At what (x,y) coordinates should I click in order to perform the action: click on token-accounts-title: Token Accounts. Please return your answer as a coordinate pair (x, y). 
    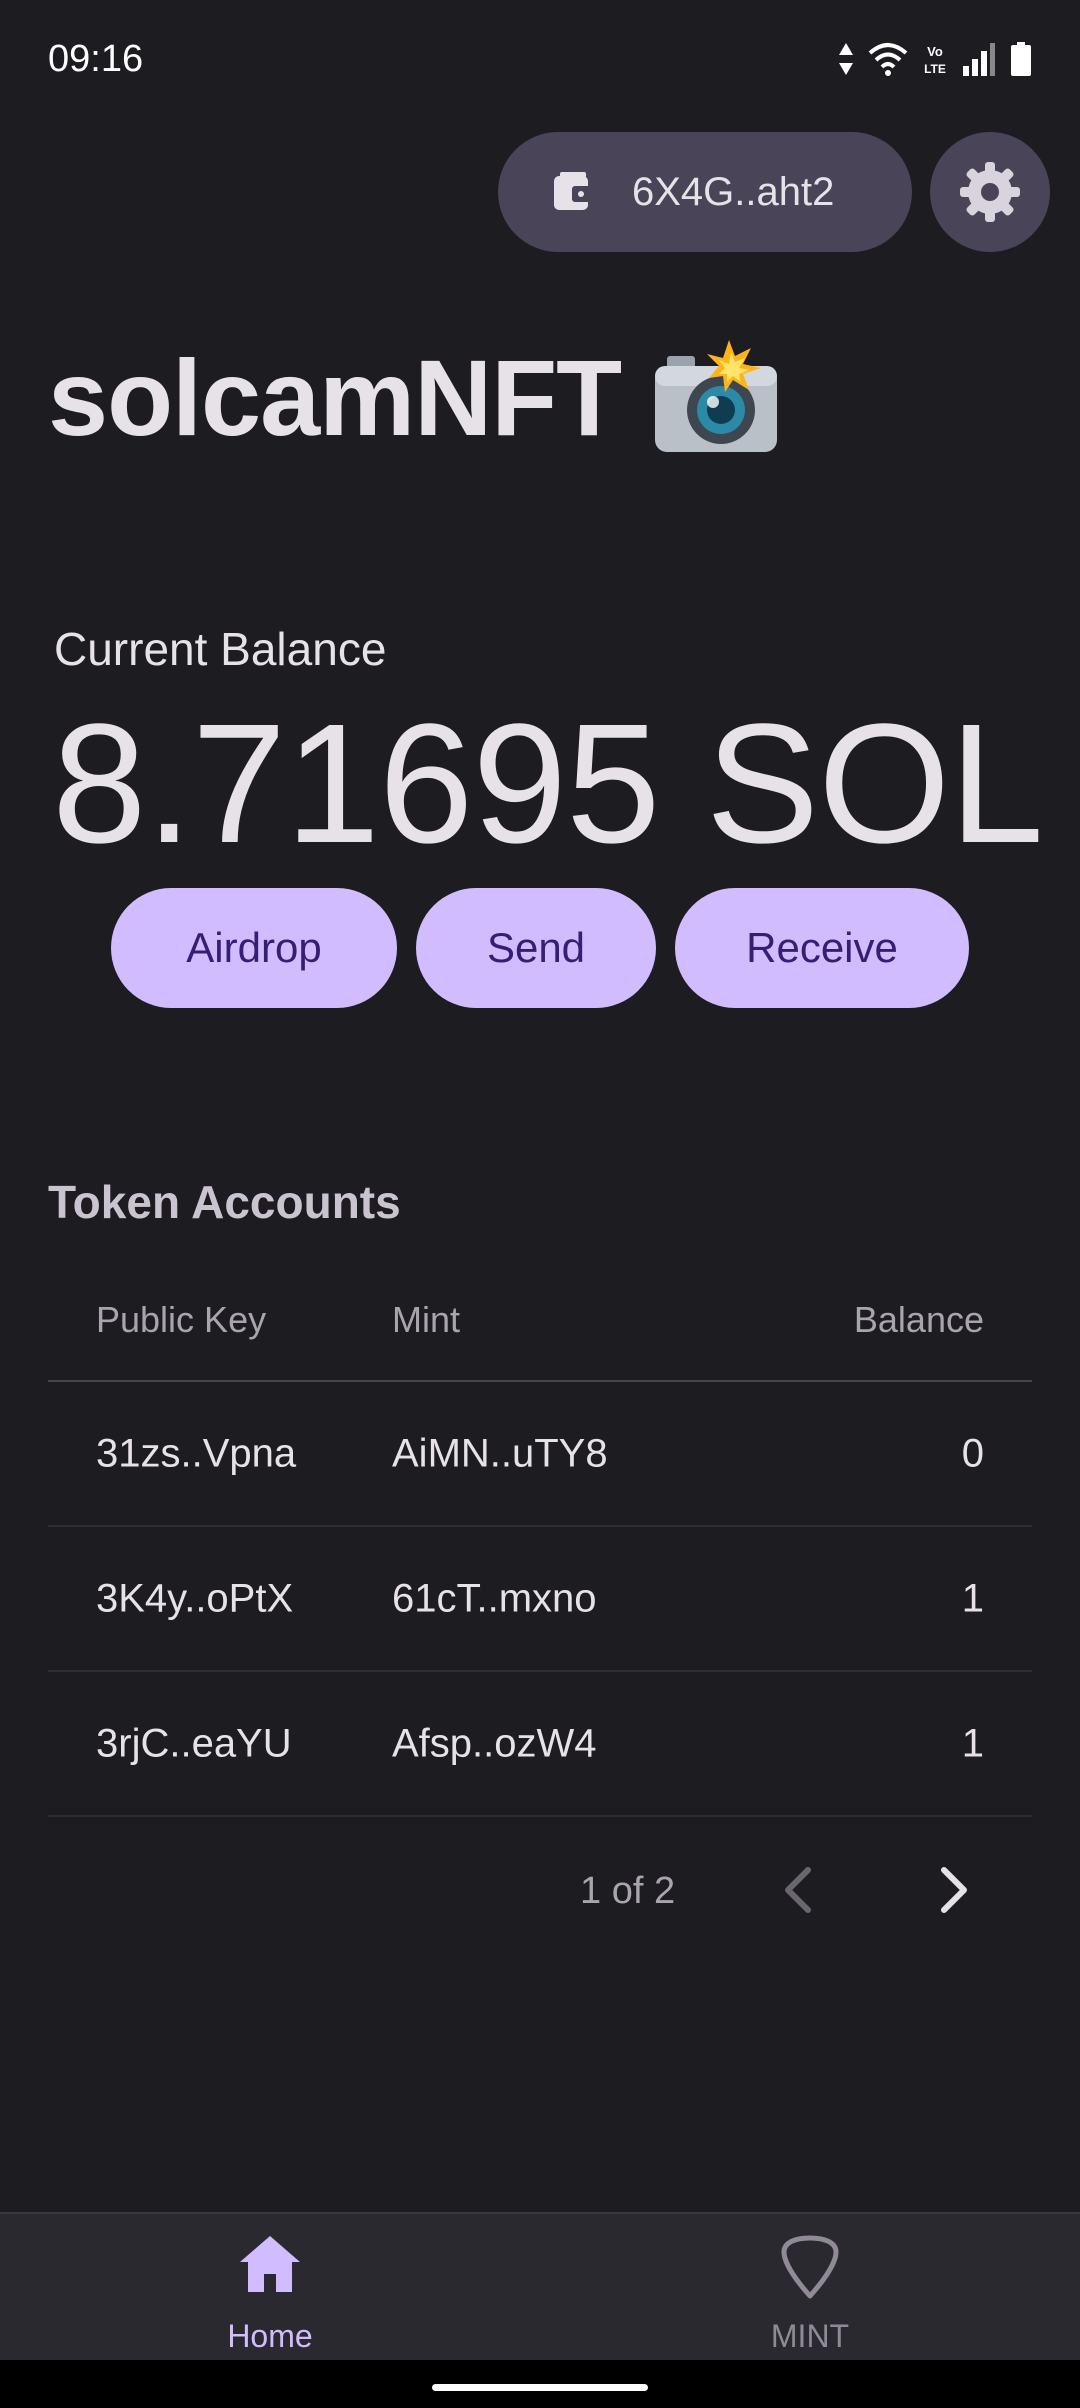
    Looking at the image, I should click on (224, 1202).